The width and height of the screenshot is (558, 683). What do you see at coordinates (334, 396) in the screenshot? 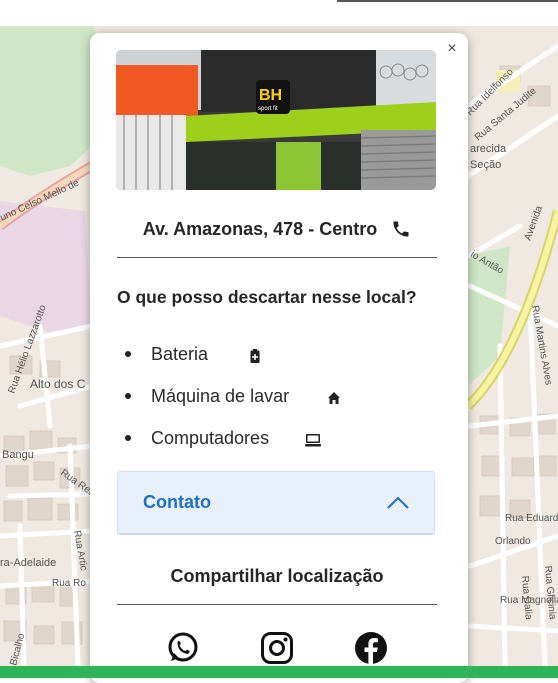
I see `house-icon` at bounding box center [334, 396].